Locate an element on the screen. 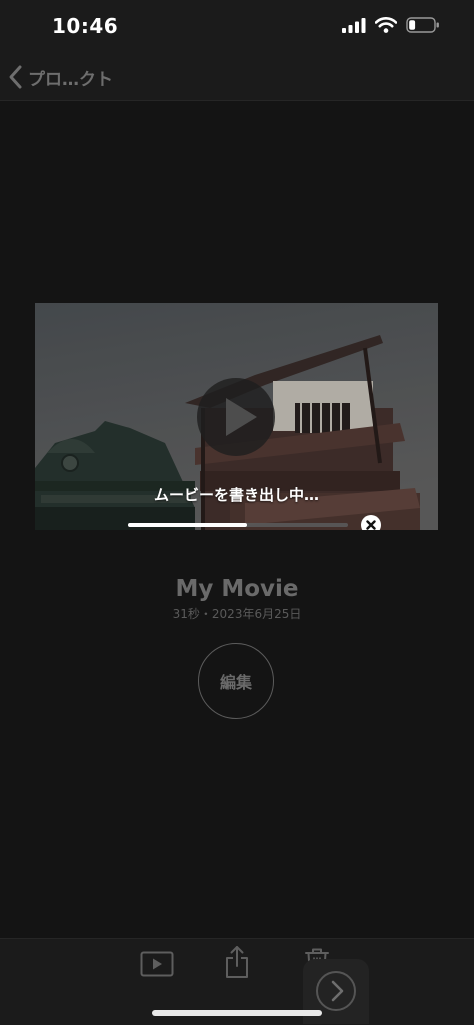 This screenshot has width=474, height=1025. play-preview-button is located at coordinates (157, 966).